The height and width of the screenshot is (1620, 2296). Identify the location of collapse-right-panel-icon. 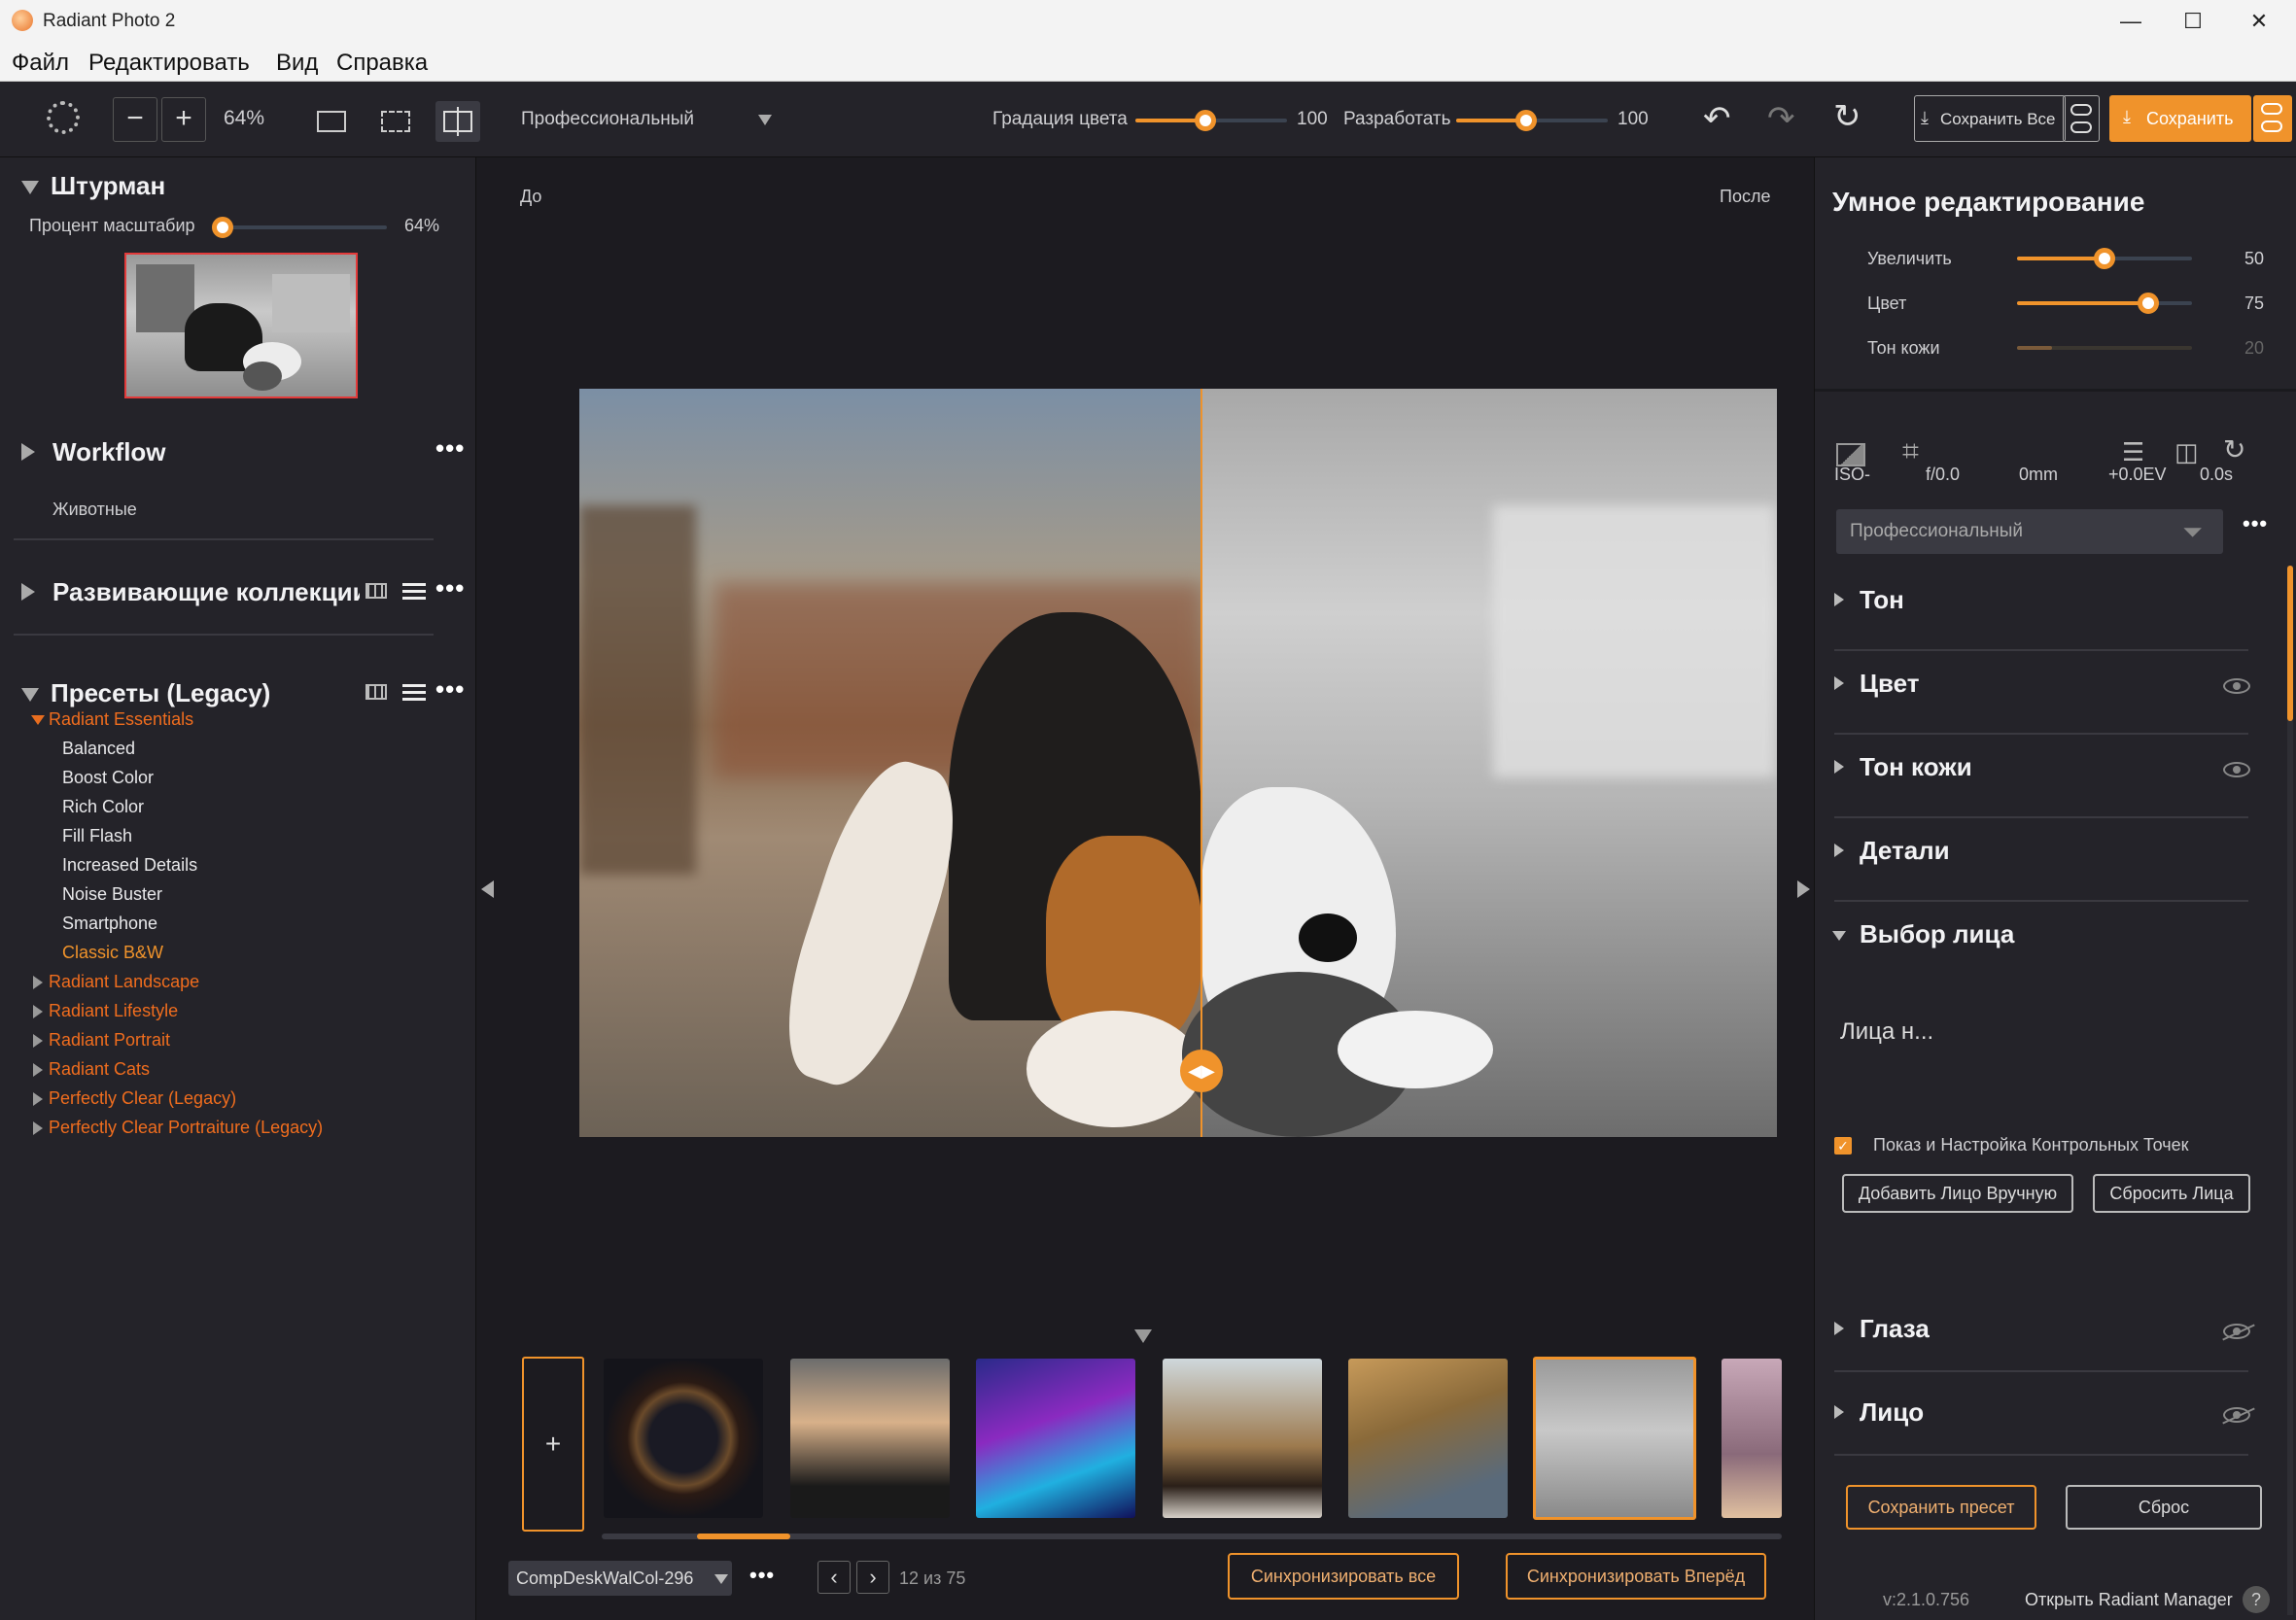
(1803, 889).